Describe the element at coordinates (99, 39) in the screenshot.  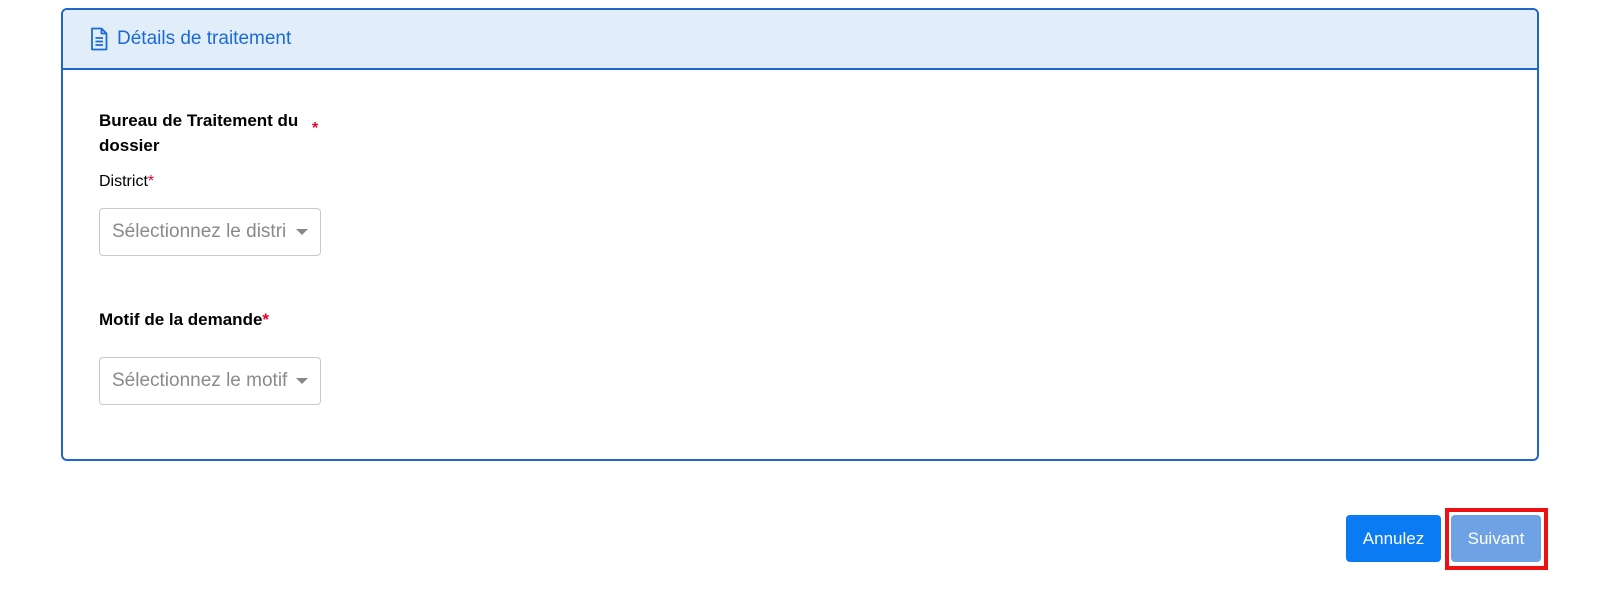
I see `document-icon` at that location.